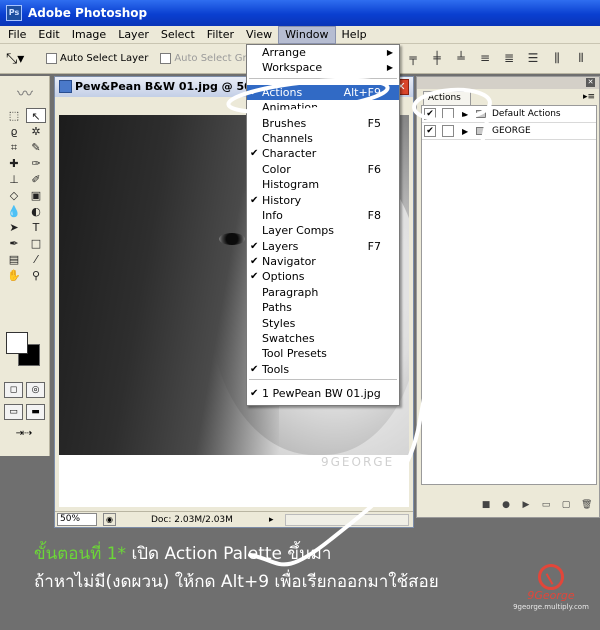 This screenshot has width=600, height=630. I want to click on menu-image: Image, so click(89, 35).